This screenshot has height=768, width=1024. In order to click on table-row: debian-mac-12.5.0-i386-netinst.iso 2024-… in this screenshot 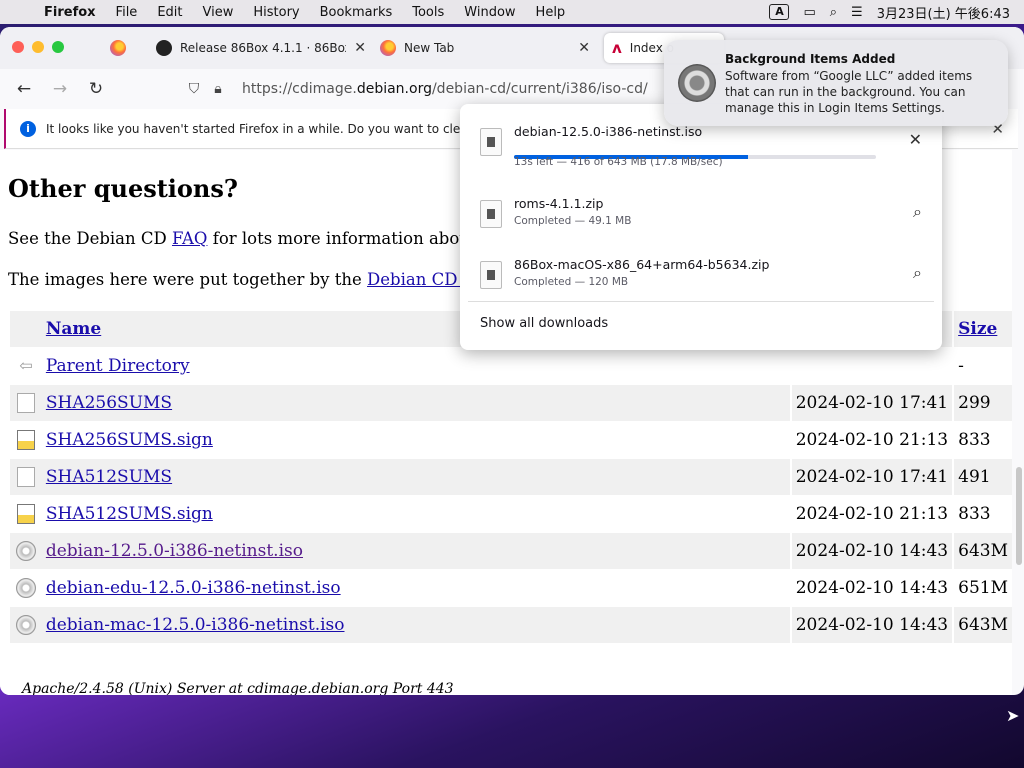, I will do `click(511, 625)`.